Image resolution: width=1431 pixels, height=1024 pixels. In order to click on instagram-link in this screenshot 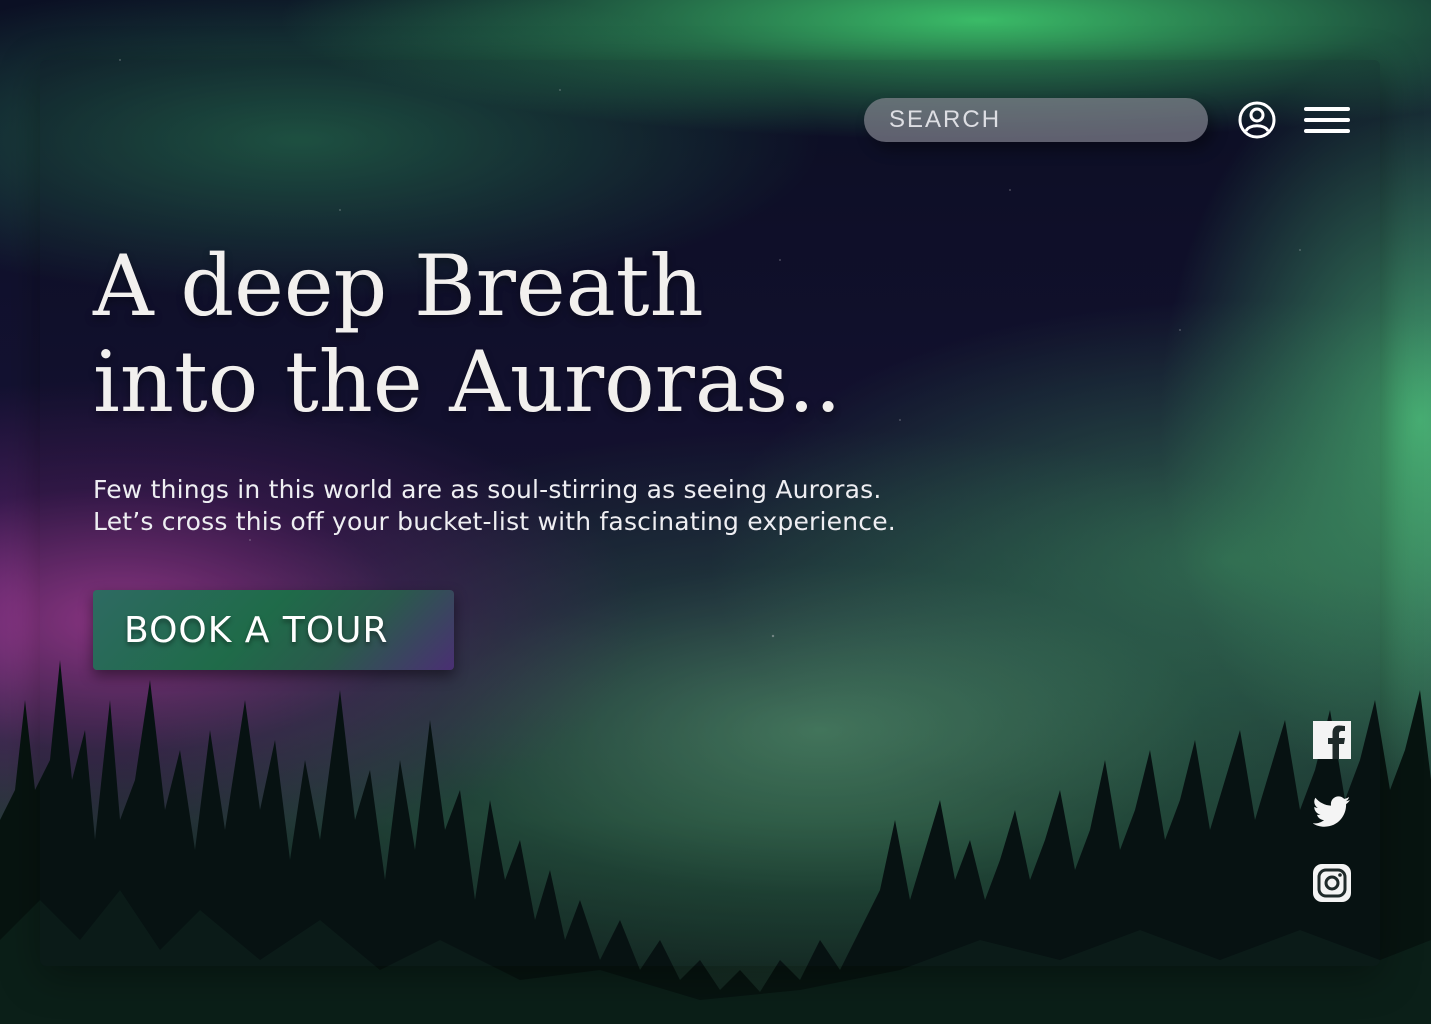, I will do `click(1332, 883)`.